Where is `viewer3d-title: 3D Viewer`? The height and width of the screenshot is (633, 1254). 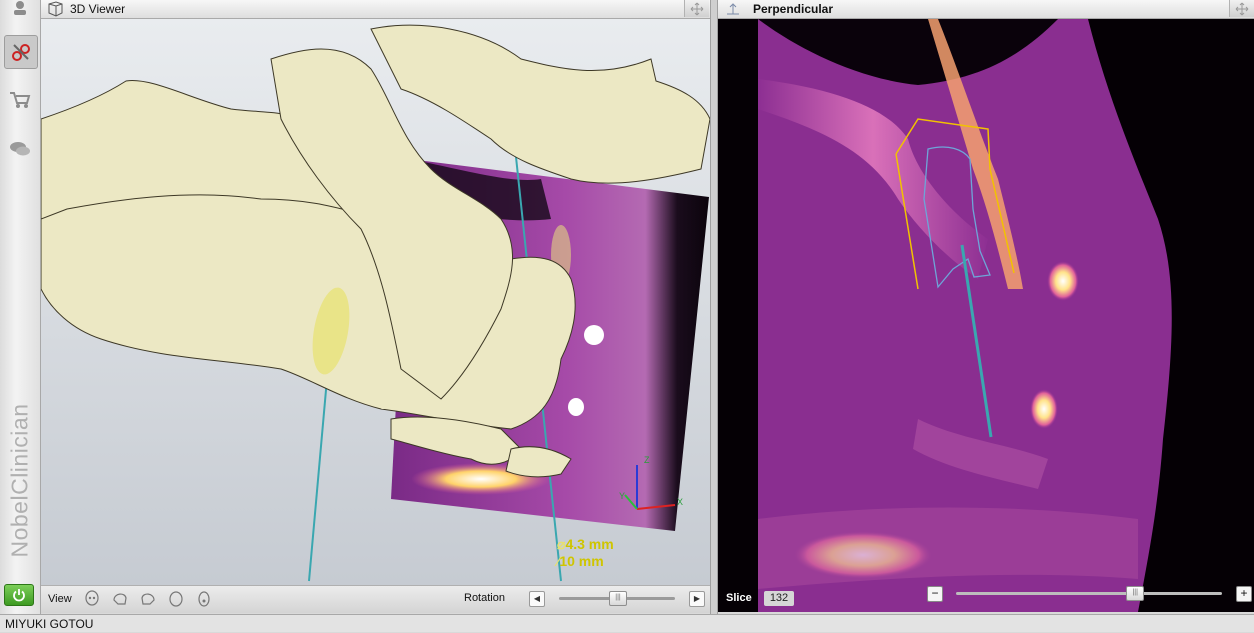
viewer3d-title: 3D Viewer is located at coordinates (98, 9).